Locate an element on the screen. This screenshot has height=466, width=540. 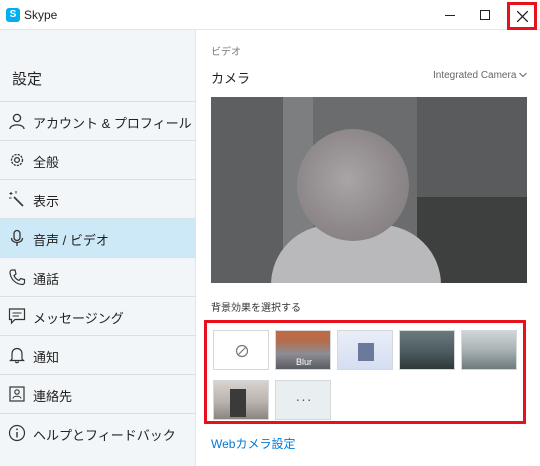
maximize-button is located at coordinates (485, 15).